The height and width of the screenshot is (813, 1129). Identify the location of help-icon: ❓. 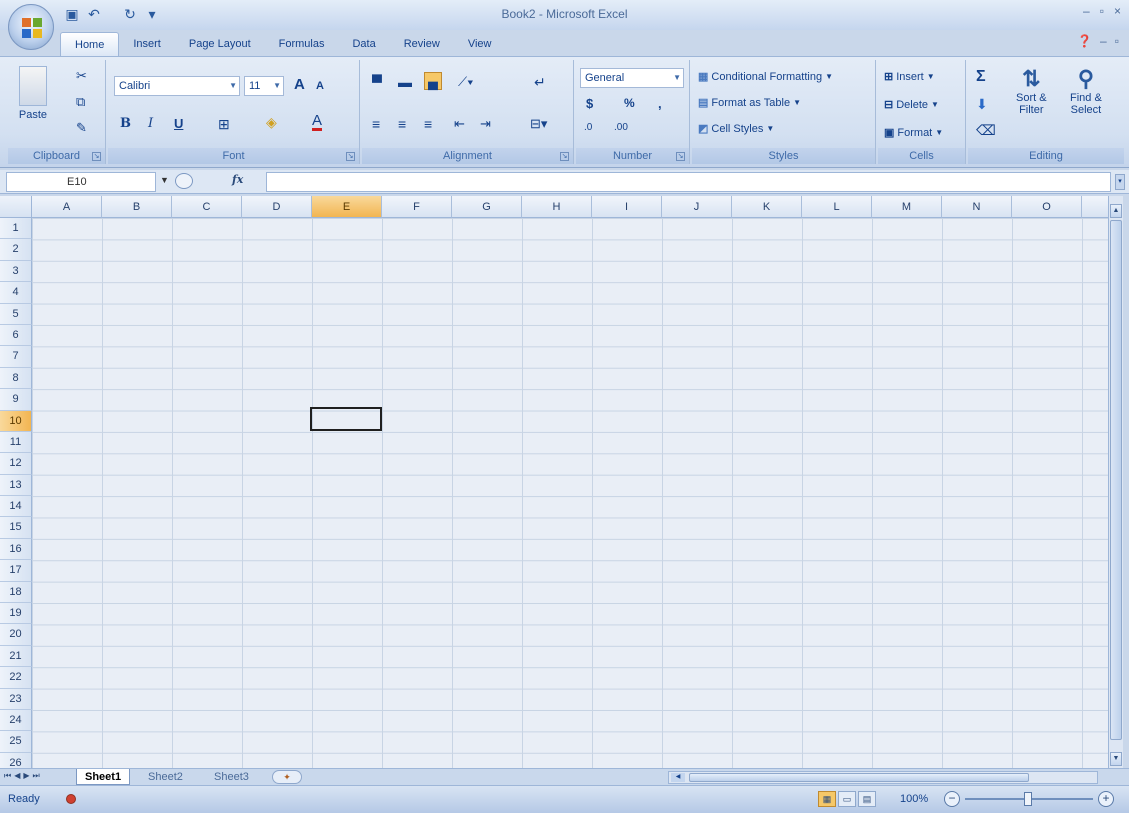
(1084, 41).